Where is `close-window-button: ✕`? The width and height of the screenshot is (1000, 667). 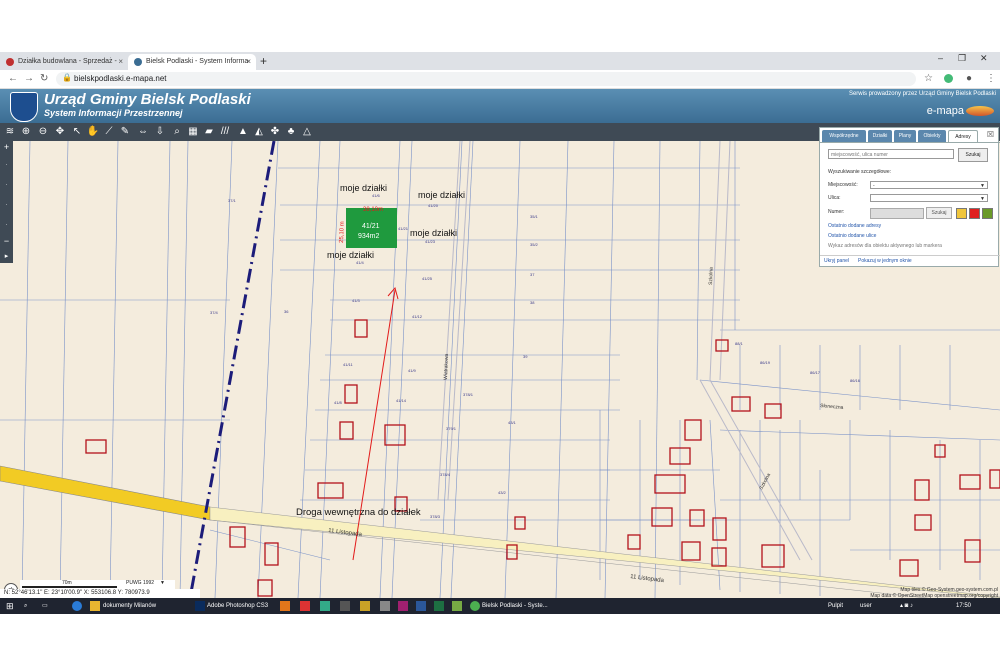
close-window-button: ✕ is located at coordinates (984, 58).